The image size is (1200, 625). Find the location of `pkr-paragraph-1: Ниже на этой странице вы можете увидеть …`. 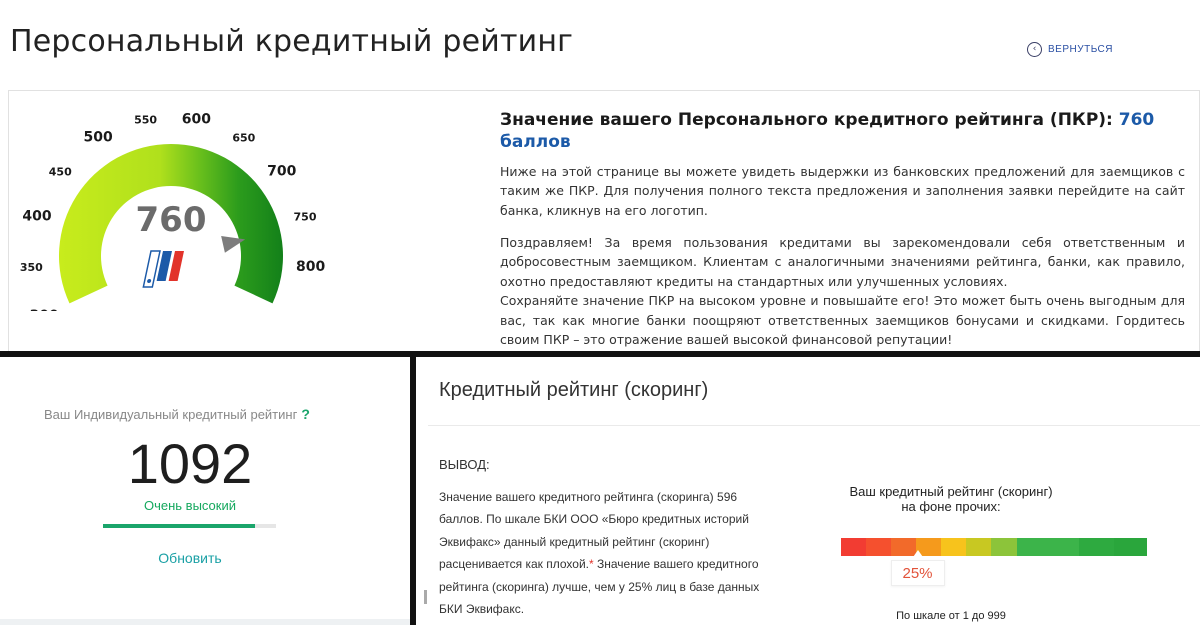

pkr-paragraph-1: Ниже на этой странице вы можете увидеть … is located at coordinates (842, 191).